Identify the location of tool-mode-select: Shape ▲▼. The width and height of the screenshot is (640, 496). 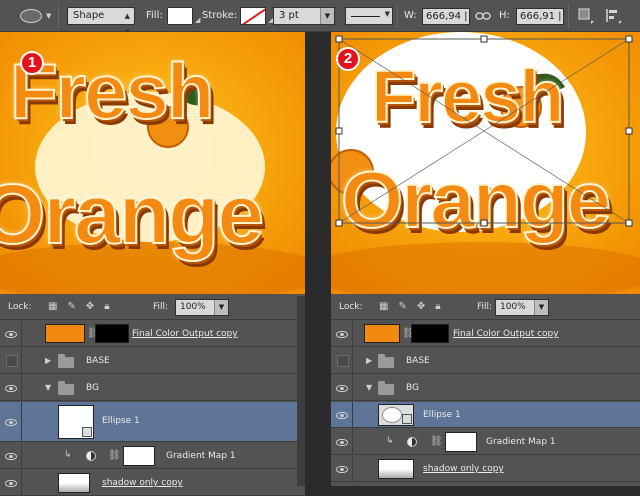
(101, 21).